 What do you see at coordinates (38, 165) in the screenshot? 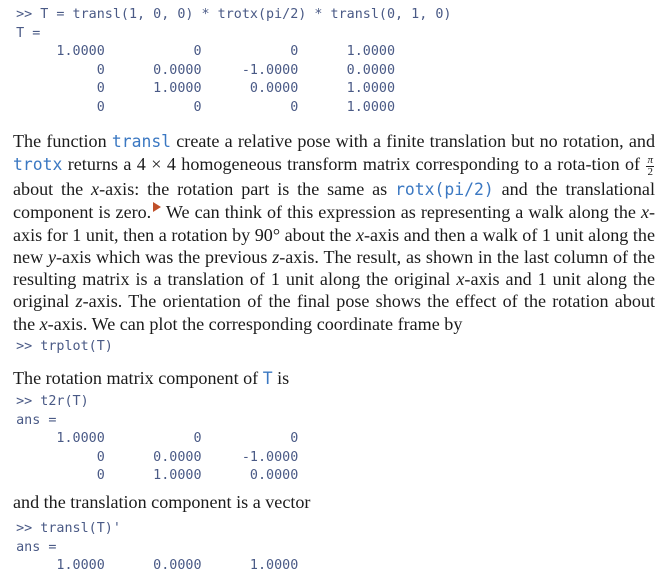
I see `inline-code-trotx: trotx` at bounding box center [38, 165].